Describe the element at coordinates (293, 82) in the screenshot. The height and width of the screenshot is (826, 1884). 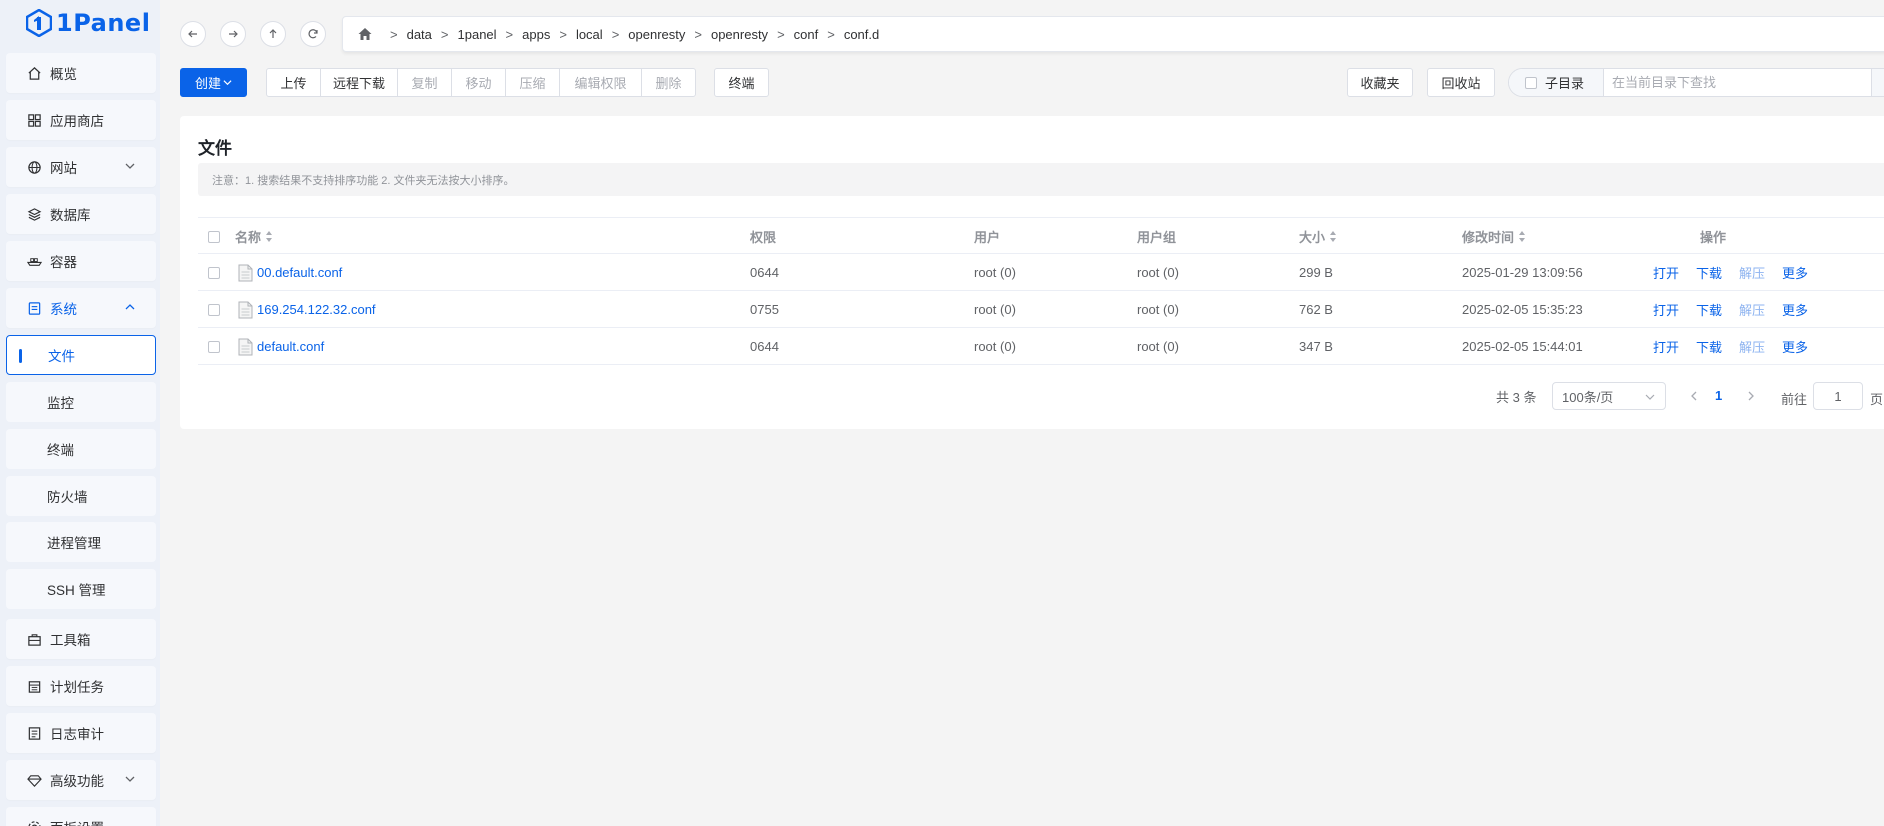
I see `upload-button: 上传` at that location.